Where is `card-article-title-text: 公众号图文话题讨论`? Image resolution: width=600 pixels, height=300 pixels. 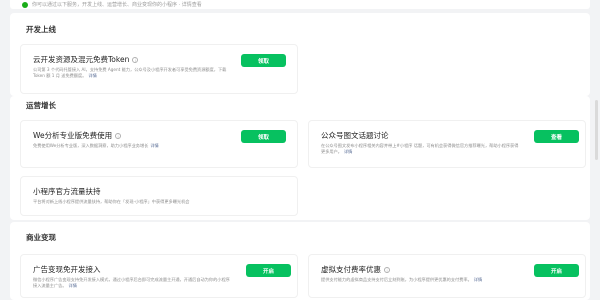
card-article-title-text: 公众号图文话题讨论 is located at coordinates (355, 135).